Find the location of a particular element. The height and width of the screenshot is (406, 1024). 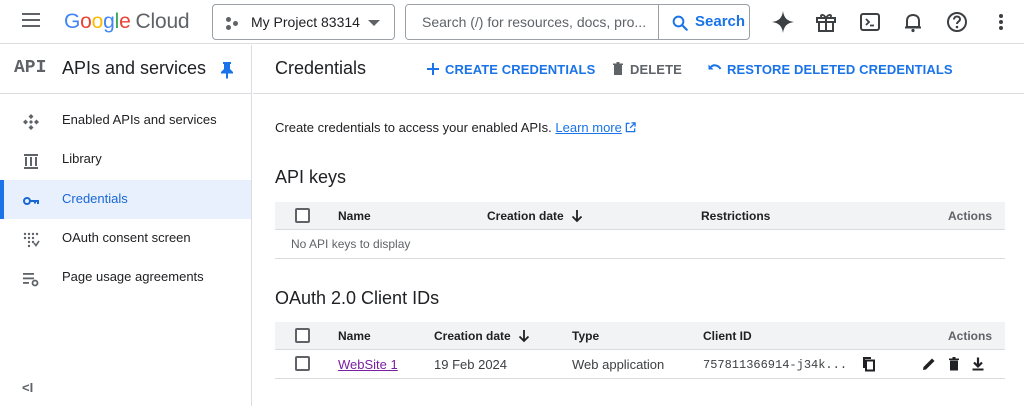

key-icon is located at coordinates (31, 200).